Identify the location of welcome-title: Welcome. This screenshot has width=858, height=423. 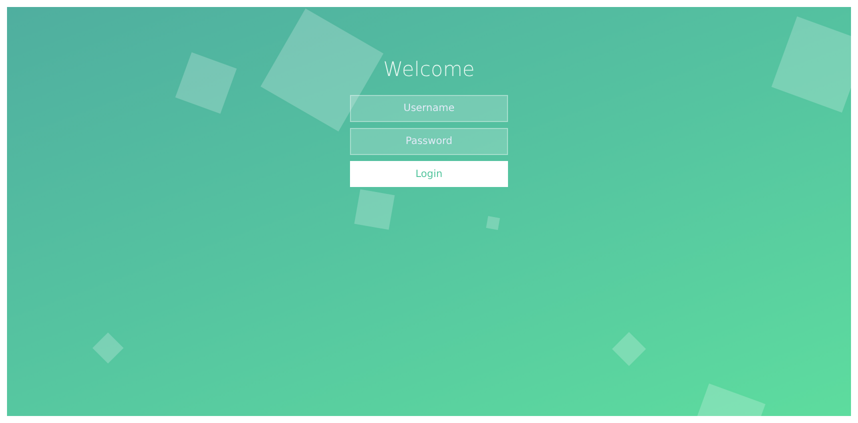
(429, 69).